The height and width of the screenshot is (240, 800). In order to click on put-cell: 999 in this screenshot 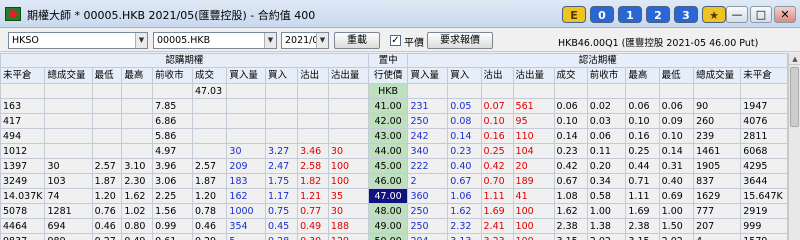, I will do `click(764, 226)`.